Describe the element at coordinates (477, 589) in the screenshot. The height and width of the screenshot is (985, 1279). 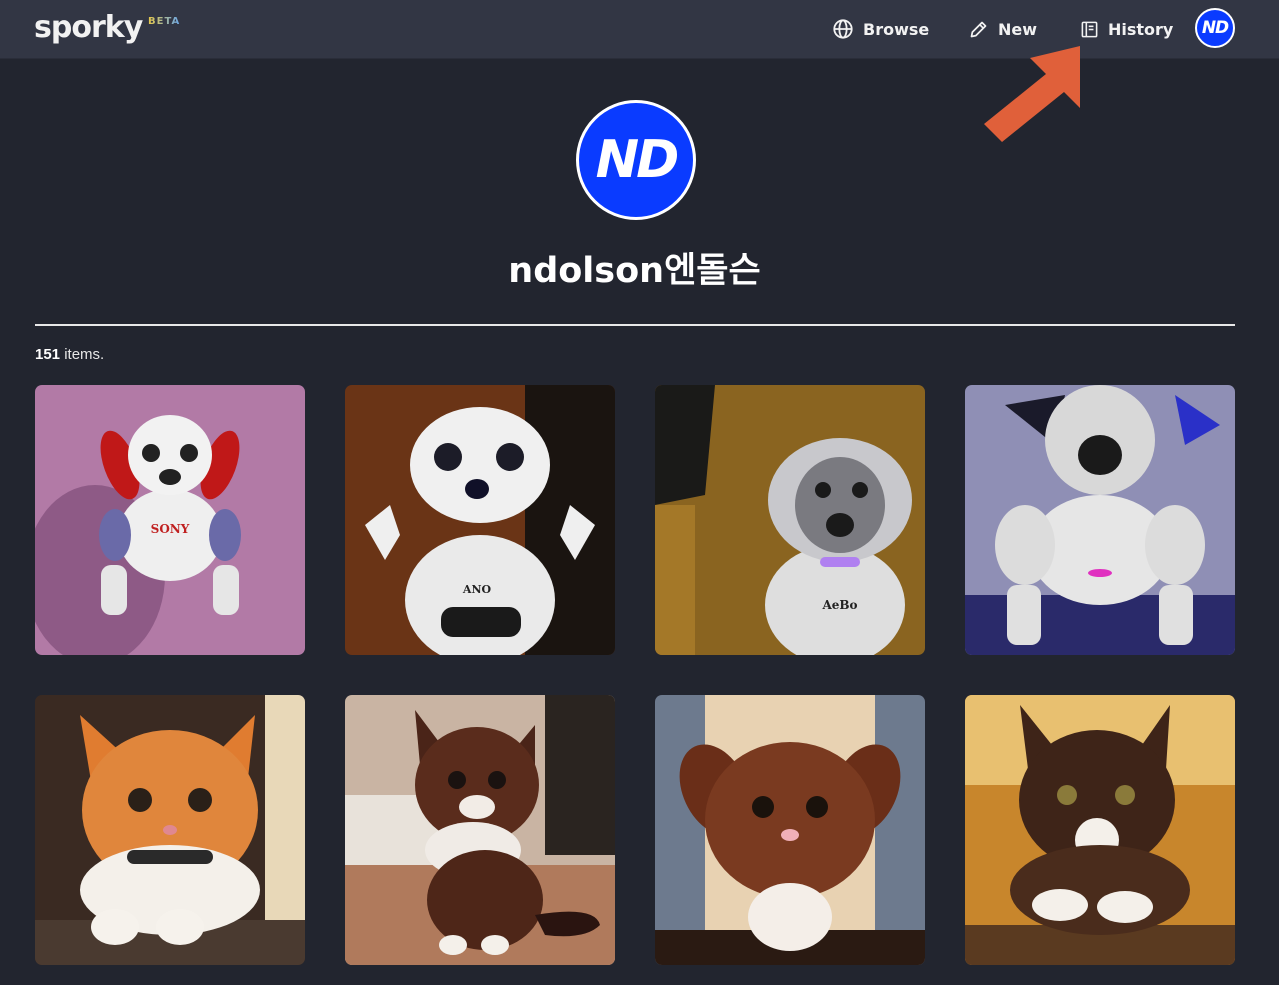
I see `robot-label: ANO` at that location.